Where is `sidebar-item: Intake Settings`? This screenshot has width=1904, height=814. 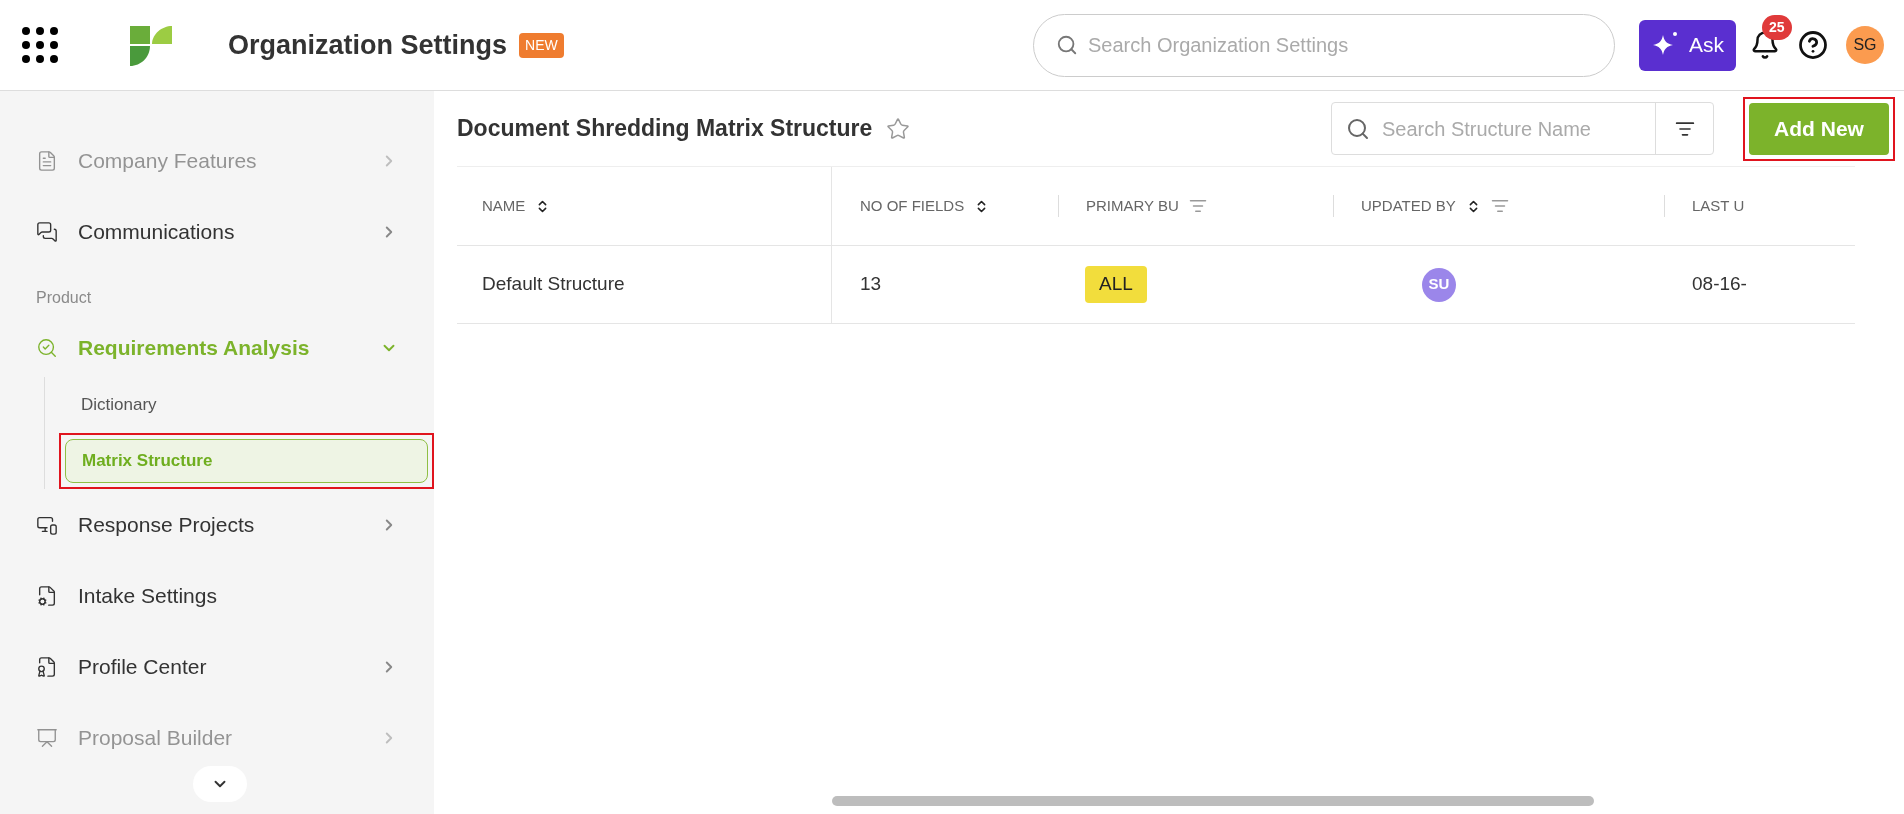 sidebar-item: Intake Settings is located at coordinates (217, 595).